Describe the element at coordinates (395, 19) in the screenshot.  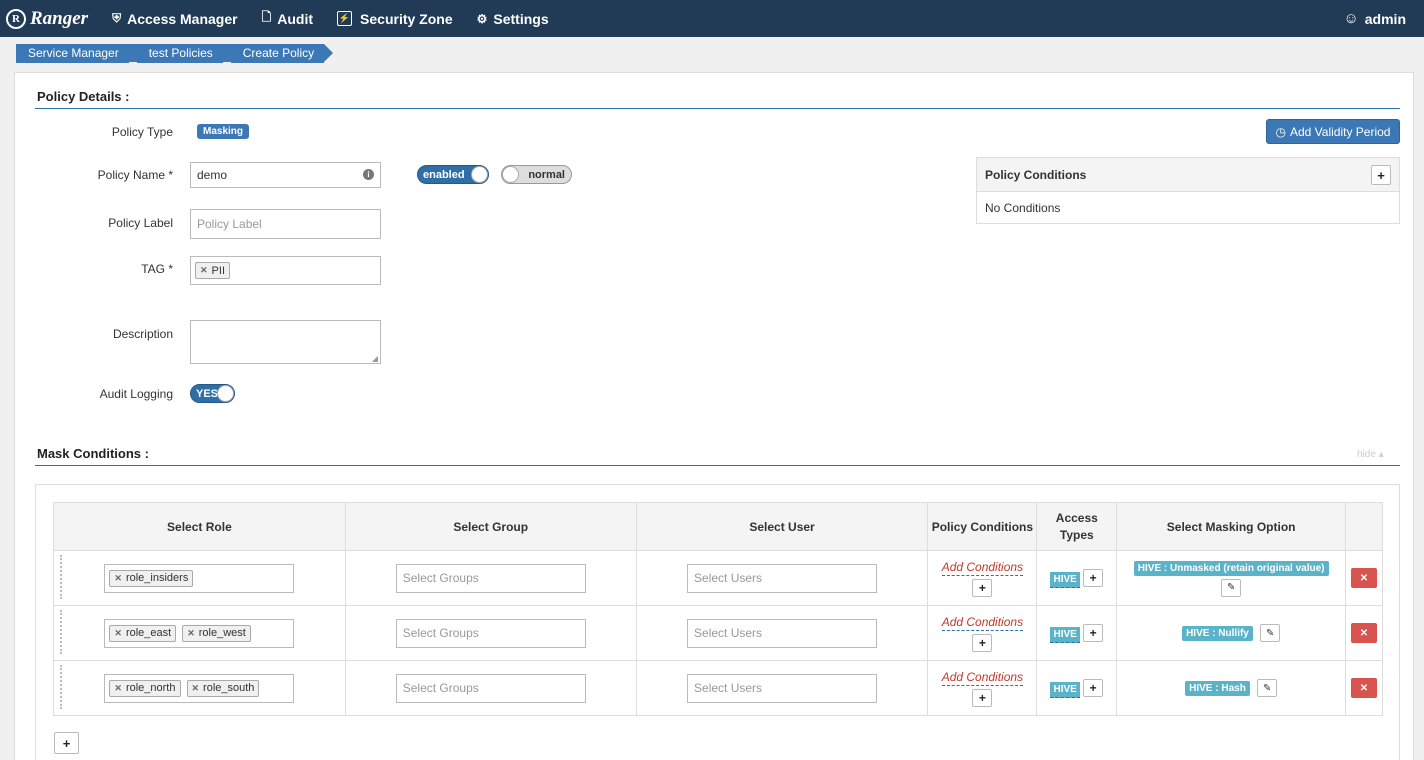
I see `nav-security-zone: ⚡ Security Zone` at that location.